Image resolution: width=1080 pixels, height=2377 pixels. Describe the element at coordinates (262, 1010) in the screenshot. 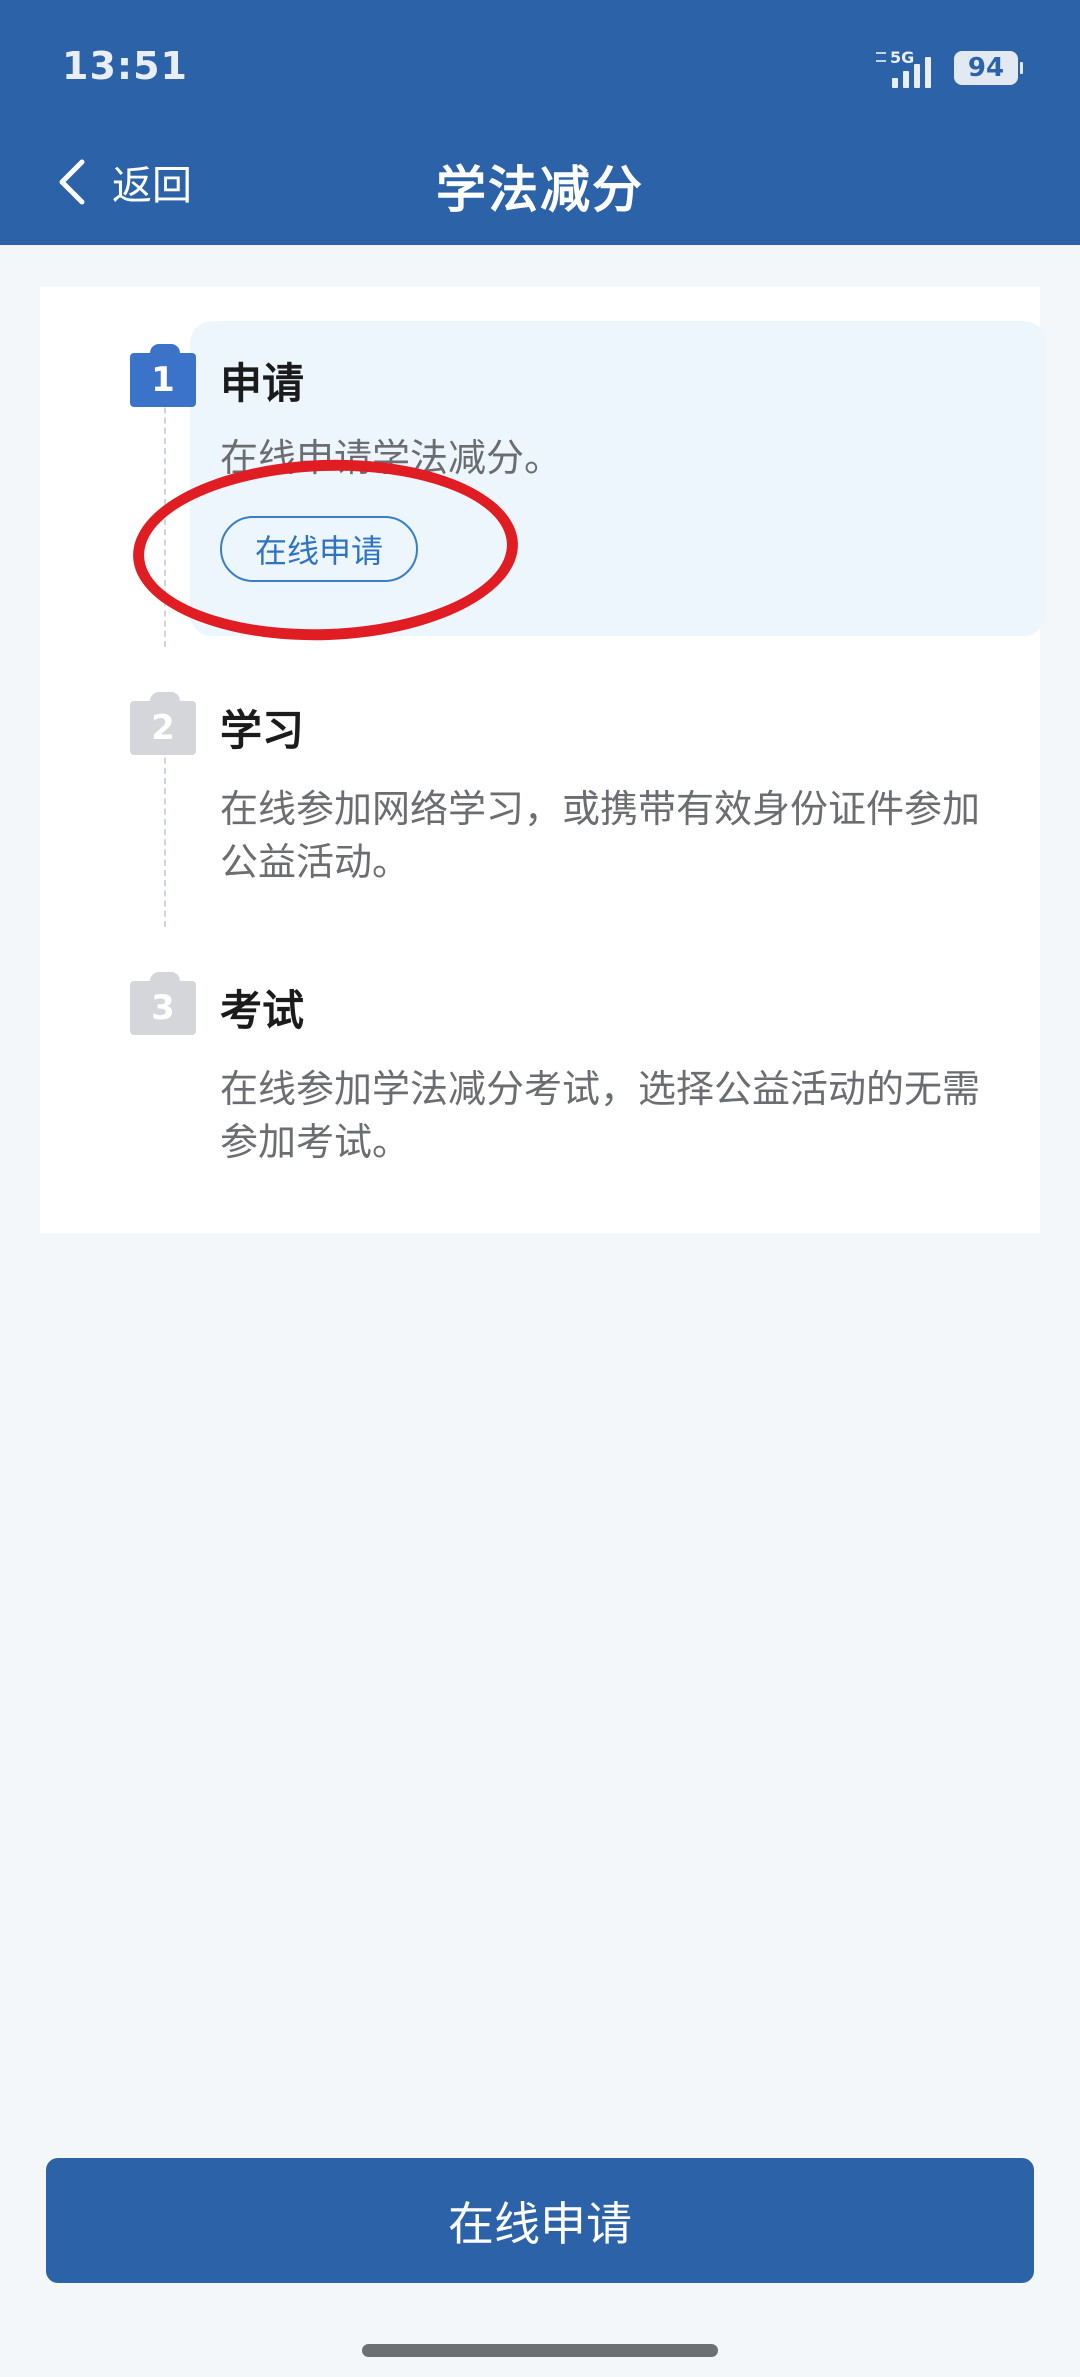

I see `step-title-3: 考试` at that location.